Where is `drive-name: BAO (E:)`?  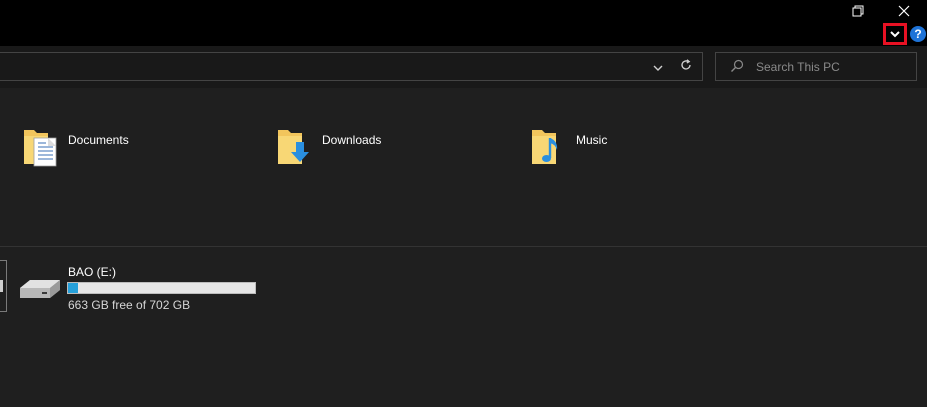
drive-name: BAO (E:) is located at coordinates (92, 272).